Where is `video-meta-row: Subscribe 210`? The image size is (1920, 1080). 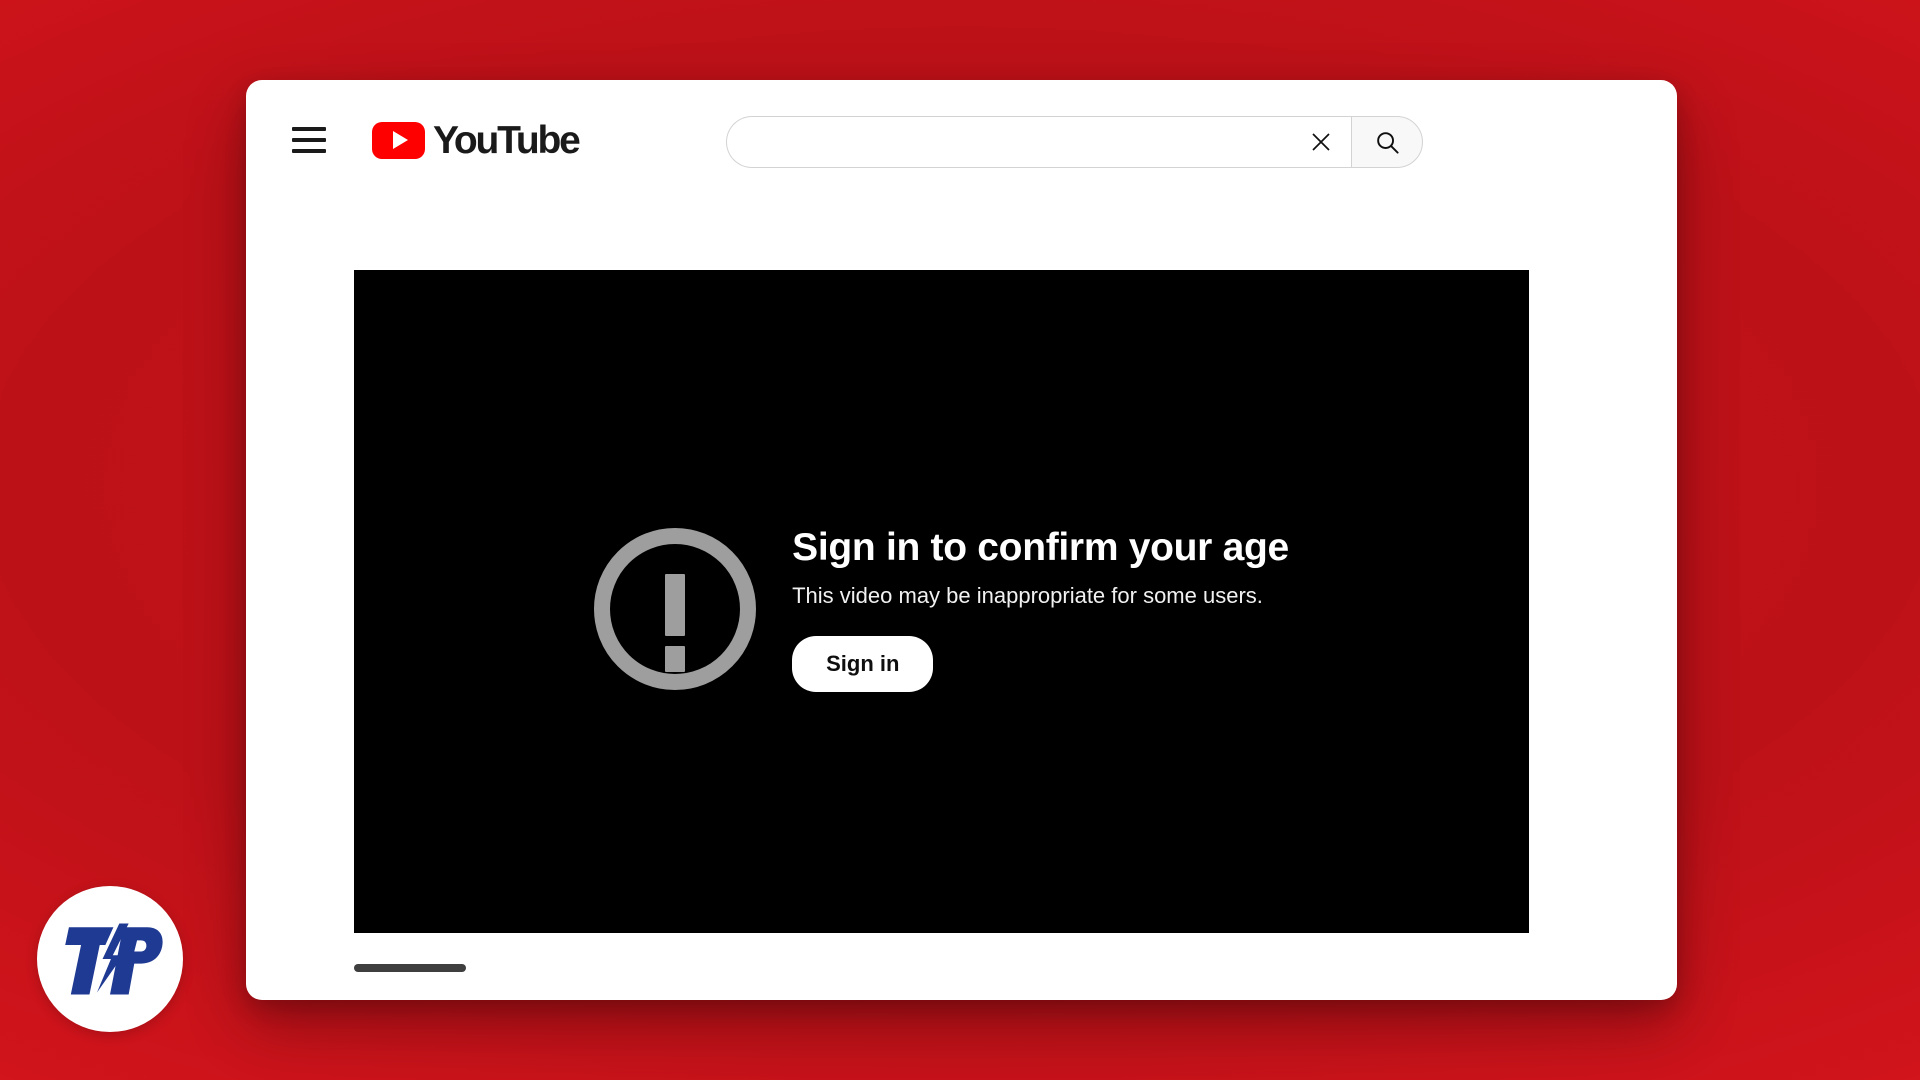 video-meta-row: Subscribe 210 is located at coordinates (961, 995).